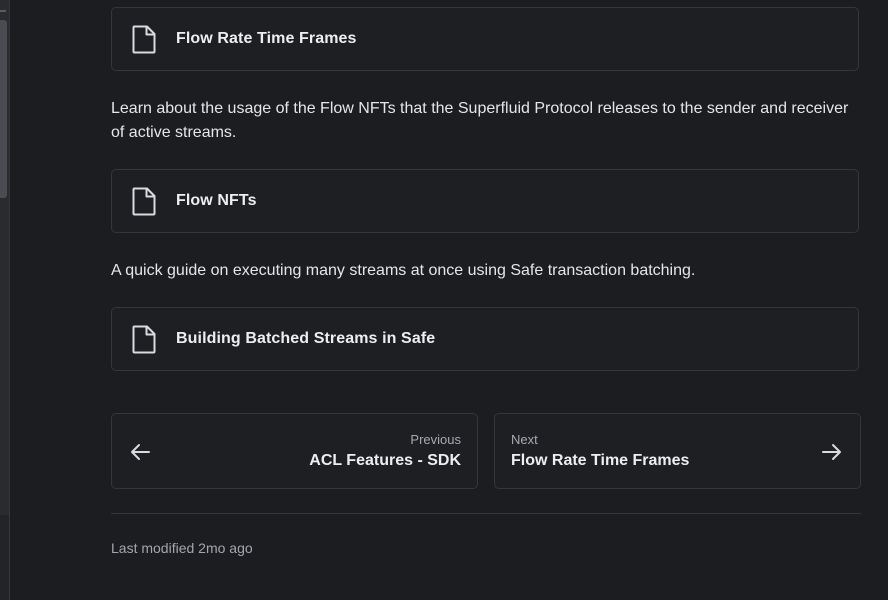 The image size is (888, 600). I want to click on card-title: Building Batched Streams in Safe, so click(306, 338).